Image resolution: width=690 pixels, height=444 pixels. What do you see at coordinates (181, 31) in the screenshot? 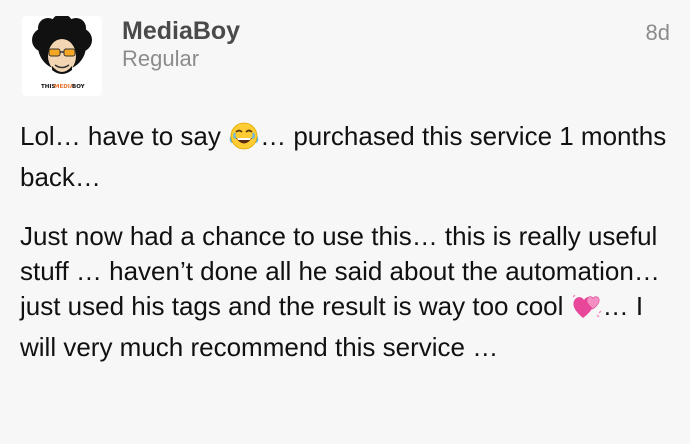
I see `username: MediaBoy` at bounding box center [181, 31].